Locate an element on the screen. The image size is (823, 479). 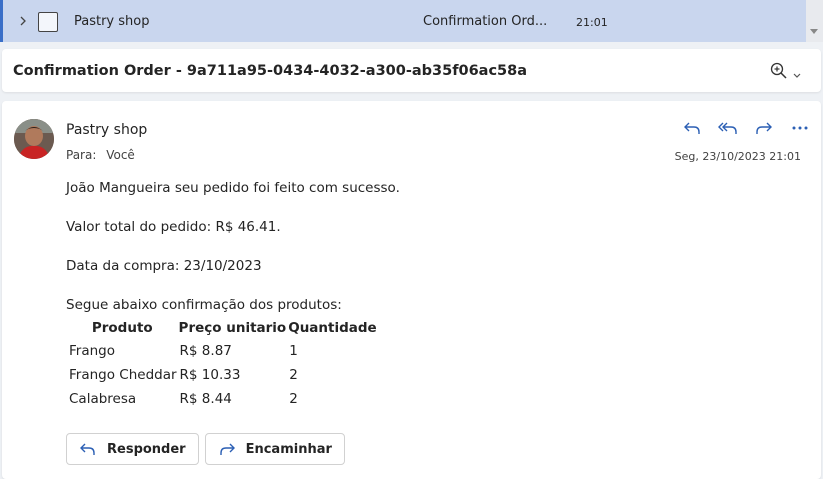
avatar is located at coordinates (34, 139).